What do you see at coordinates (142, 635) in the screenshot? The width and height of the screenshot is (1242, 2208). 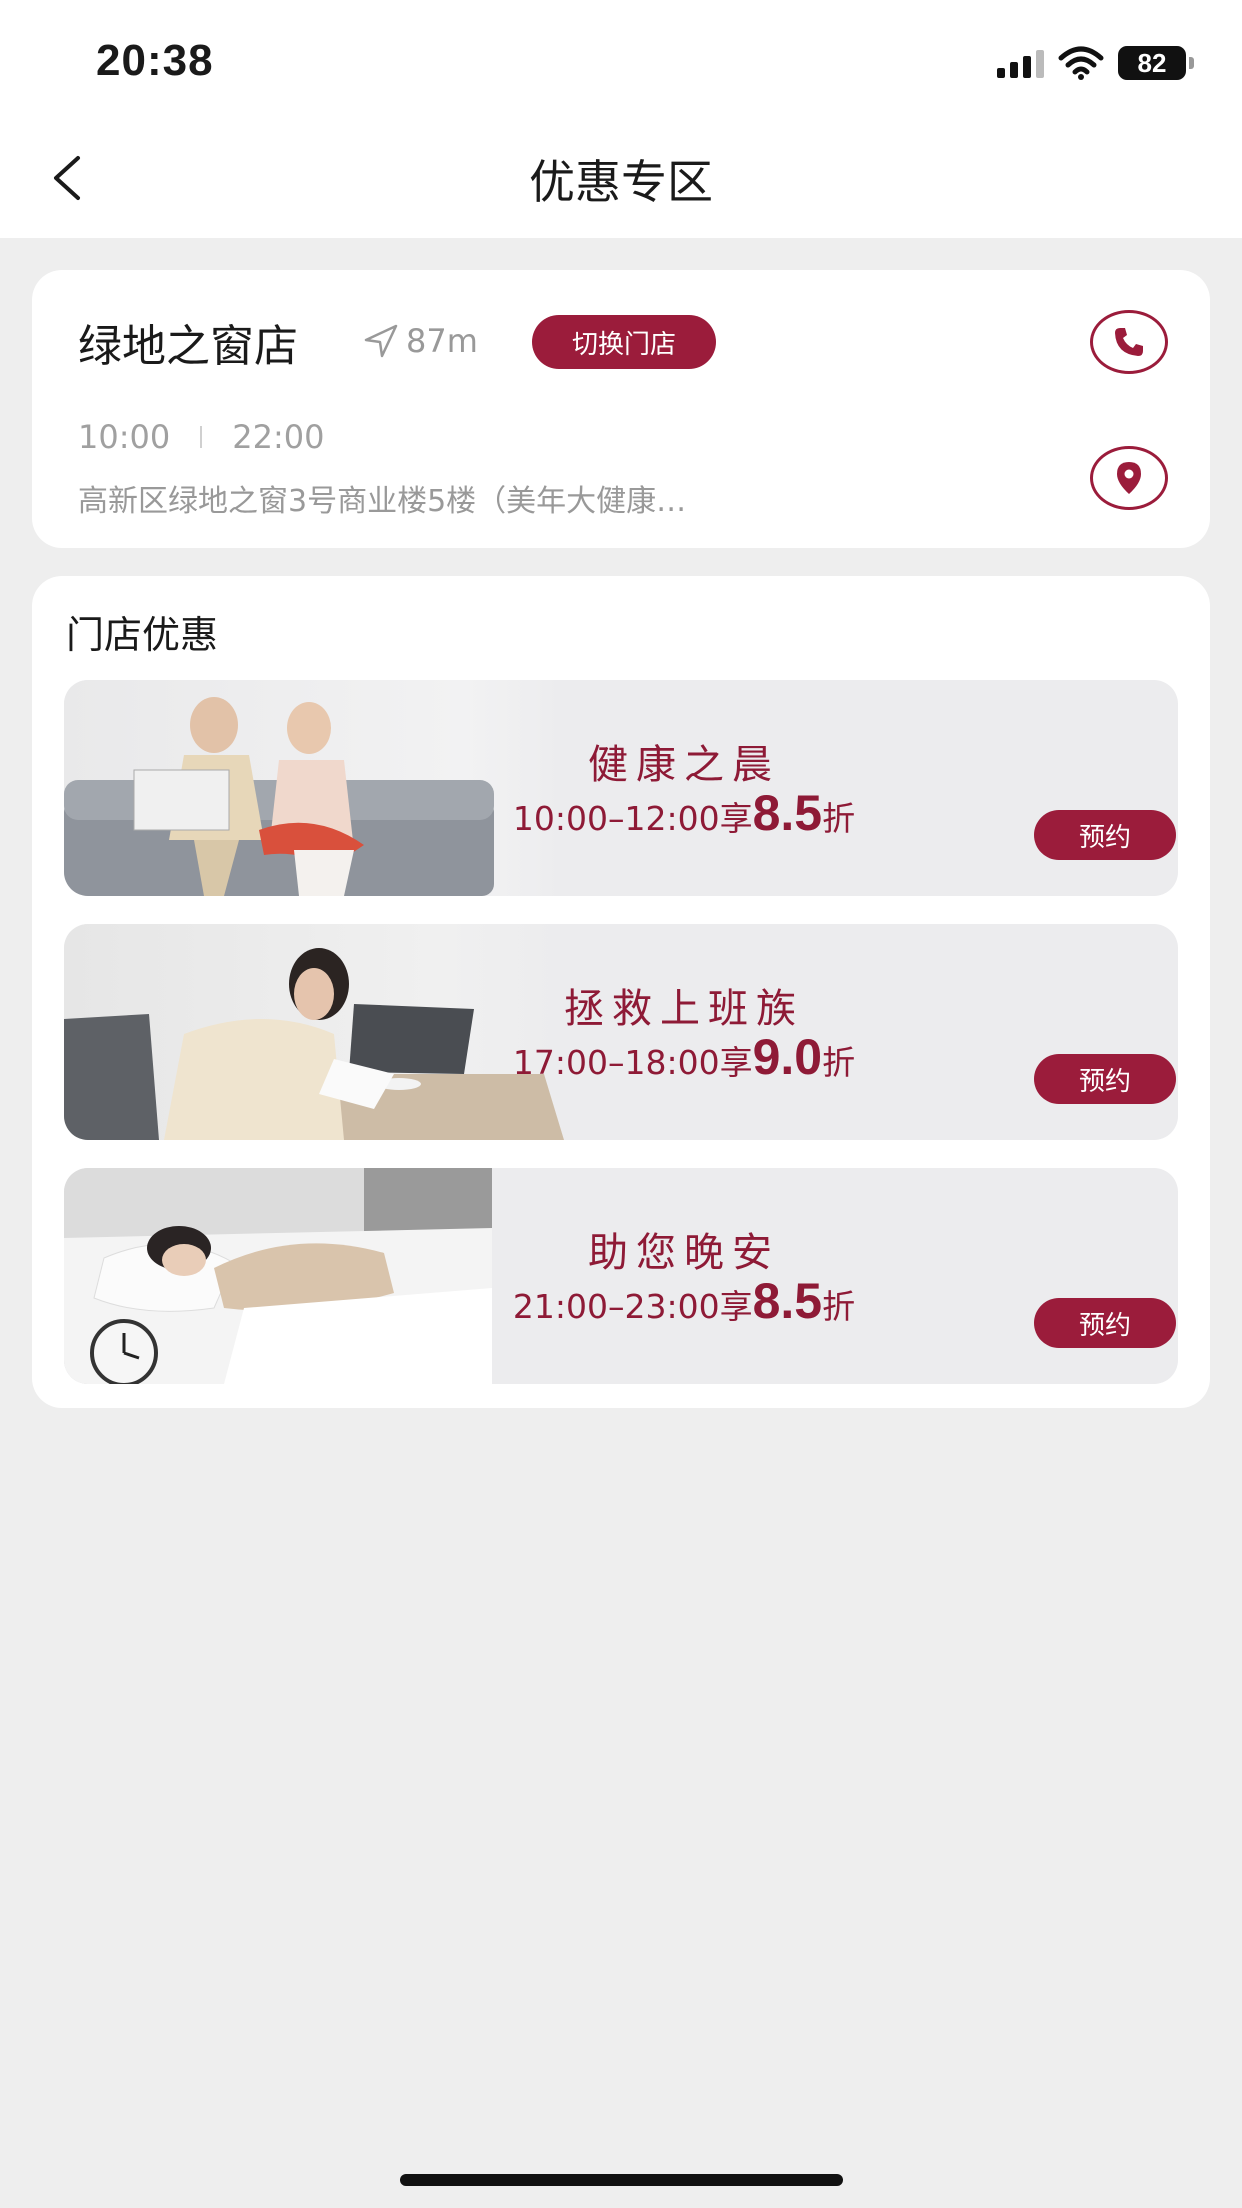 I see `section-title: 门店优惠` at bounding box center [142, 635].